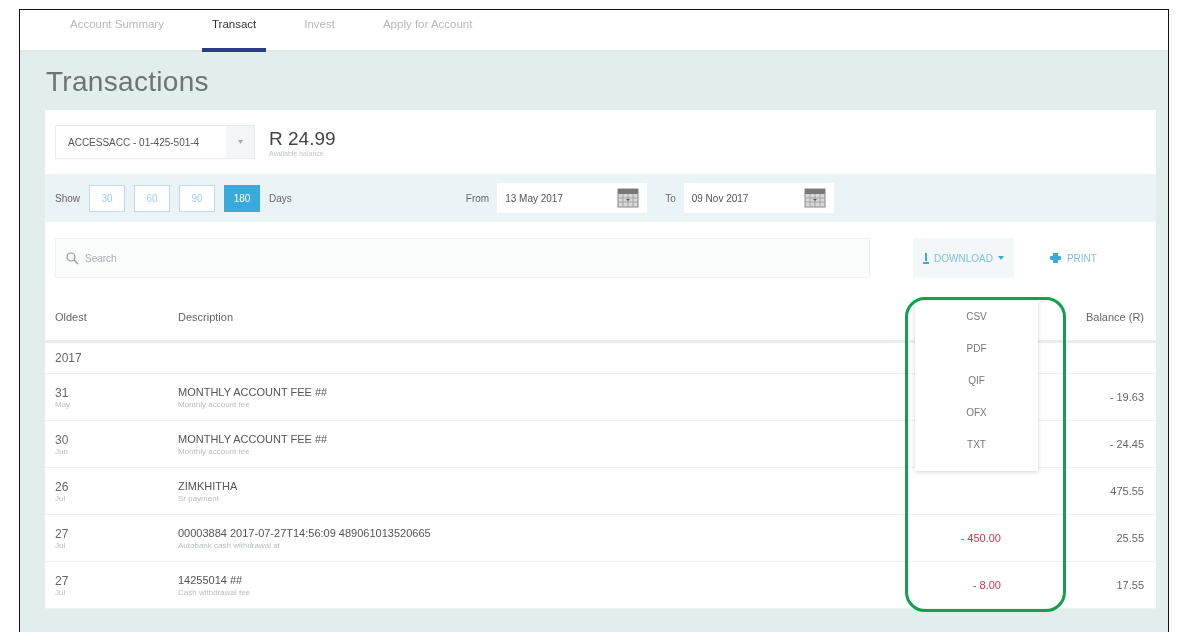  I want to click on amount-text: - 8.00, so click(986, 585).